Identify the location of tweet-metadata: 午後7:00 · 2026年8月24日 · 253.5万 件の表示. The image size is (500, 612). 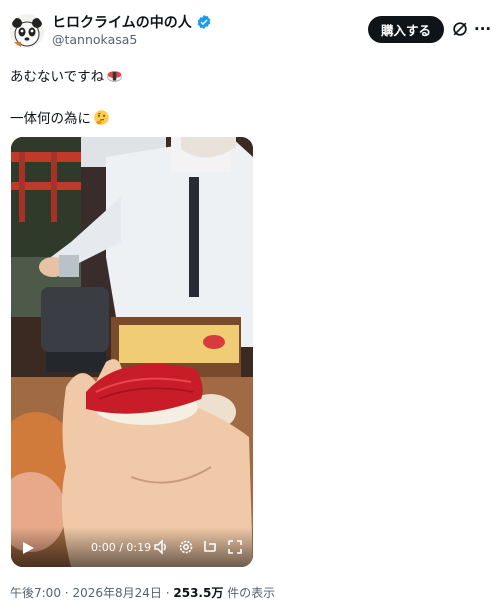
(142, 592).